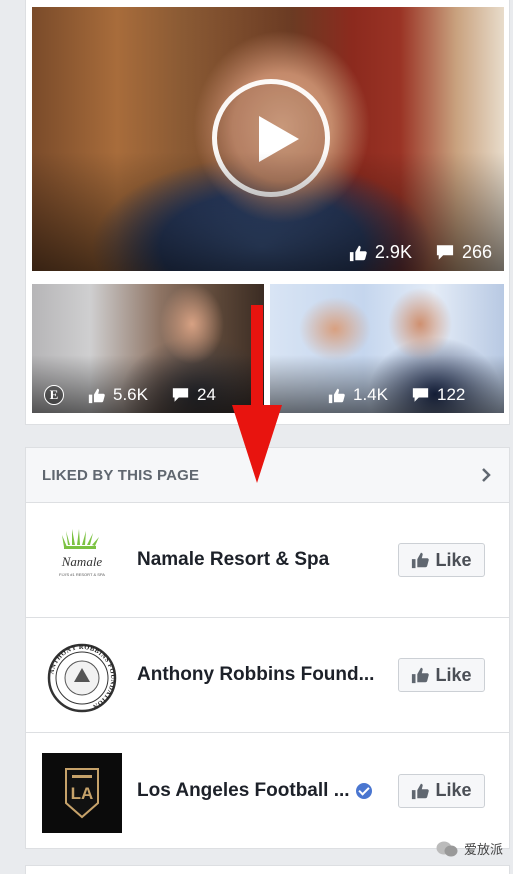 This screenshot has width=513, height=874. I want to click on lafc-logo: LA, so click(82, 793).